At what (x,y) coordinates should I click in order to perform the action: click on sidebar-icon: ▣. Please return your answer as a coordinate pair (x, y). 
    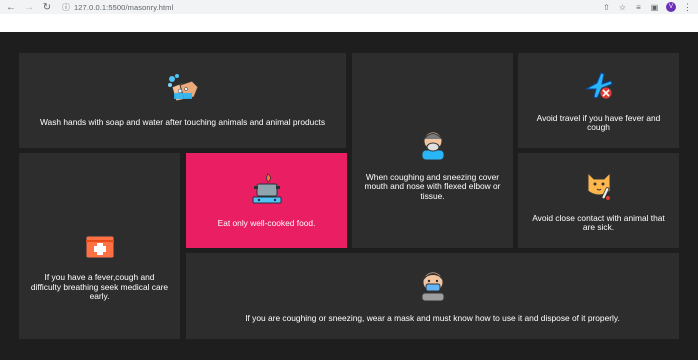
    Looking at the image, I should click on (654, 7).